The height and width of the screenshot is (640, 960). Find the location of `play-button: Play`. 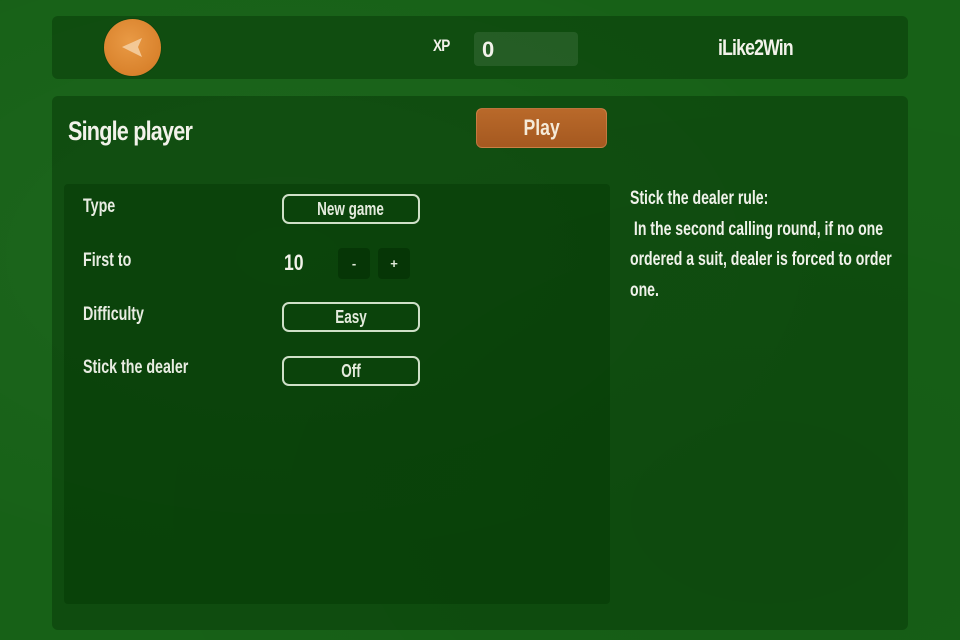

play-button: Play is located at coordinates (541, 128).